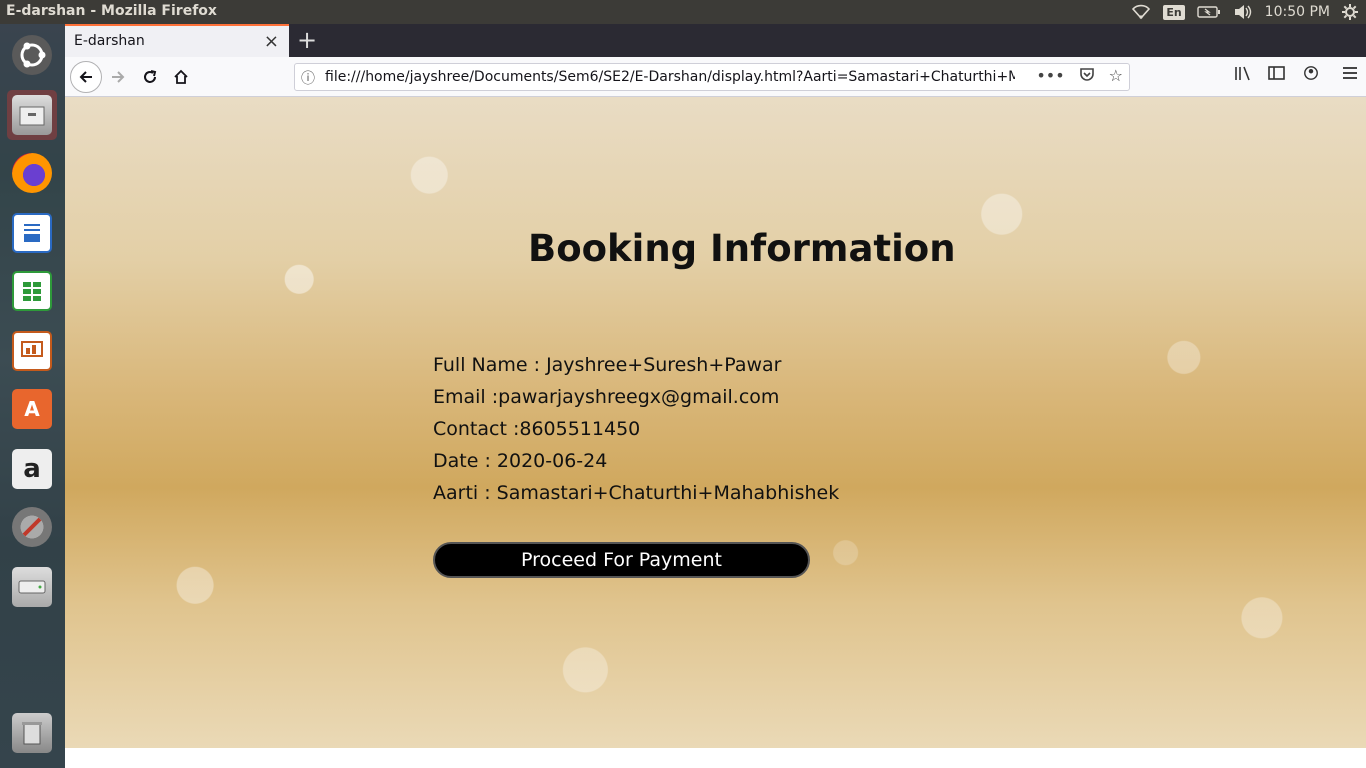 The width and height of the screenshot is (1366, 768). What do you see at coordinates (1243, 75) in the screenshot?
I see `library-icon` at bounding box center [1243, 75].